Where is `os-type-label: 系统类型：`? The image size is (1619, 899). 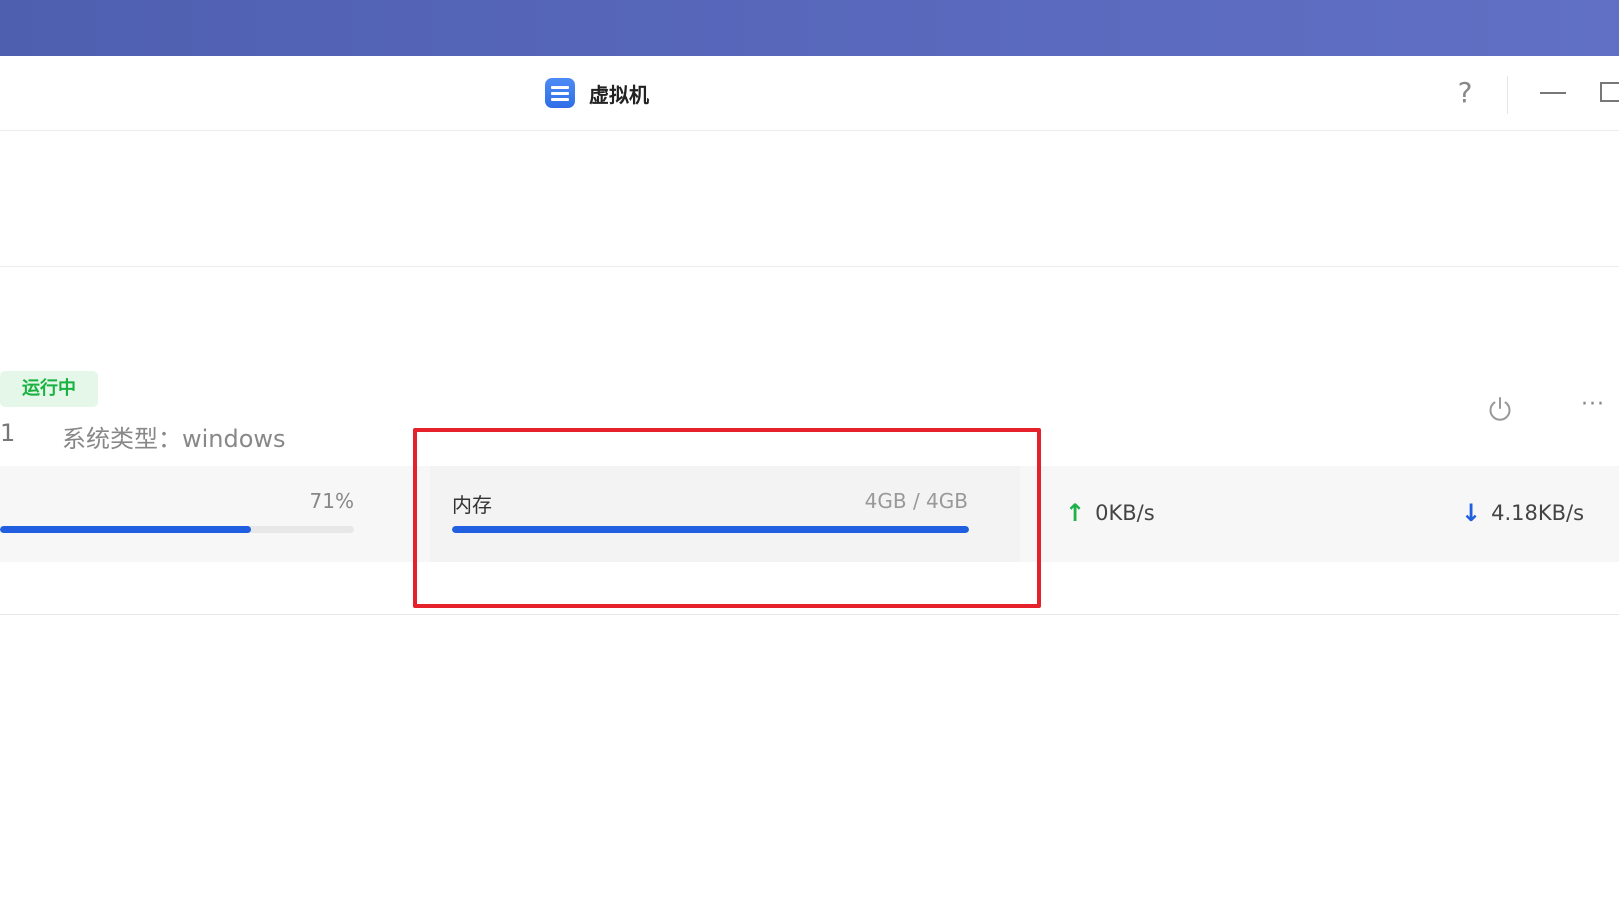 os-type-label: 系统类型： is located at coordinates (122, 439).